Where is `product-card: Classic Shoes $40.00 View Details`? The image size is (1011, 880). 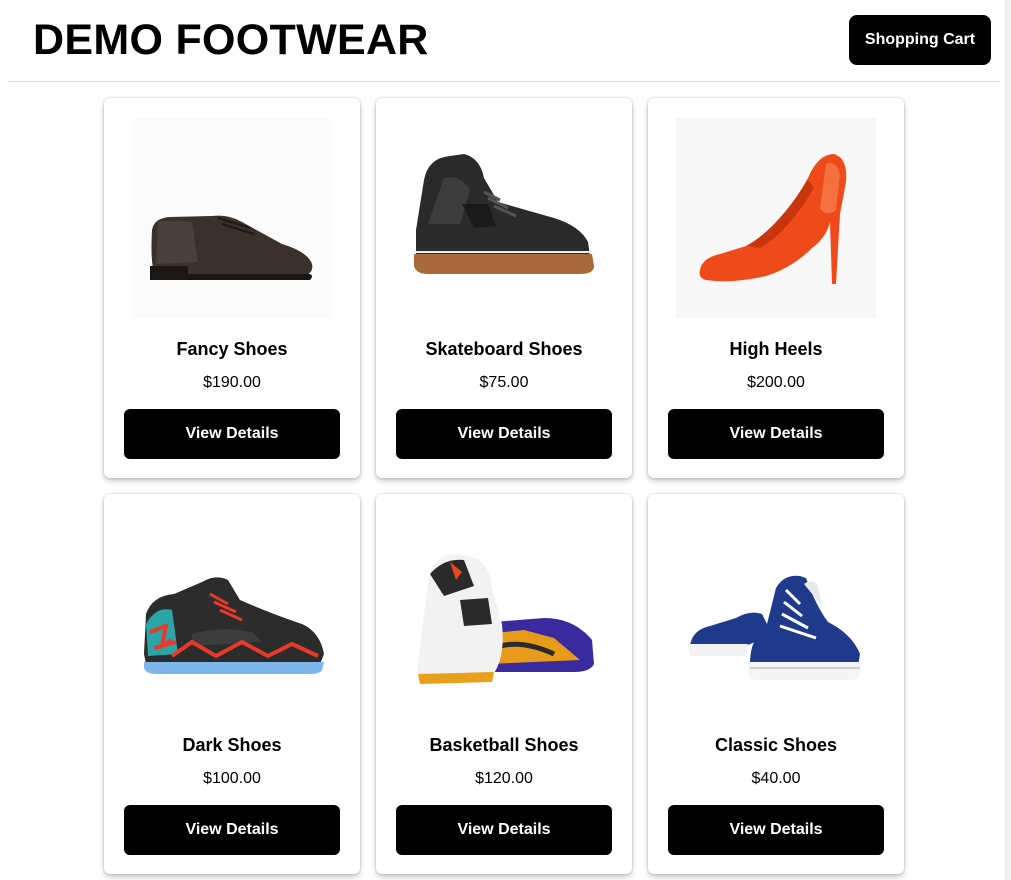 product-card: Classic Shoes $40.00 View Details is located at coordinates (776, 684).